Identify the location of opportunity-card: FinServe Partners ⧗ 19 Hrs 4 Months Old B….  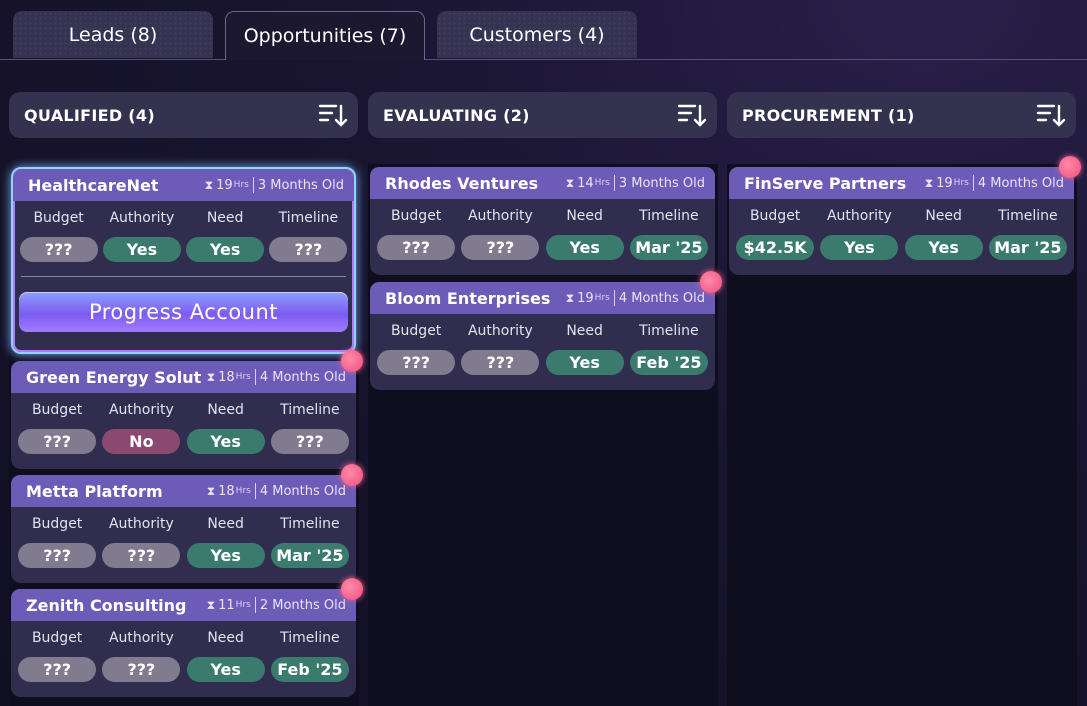
(905, 215).